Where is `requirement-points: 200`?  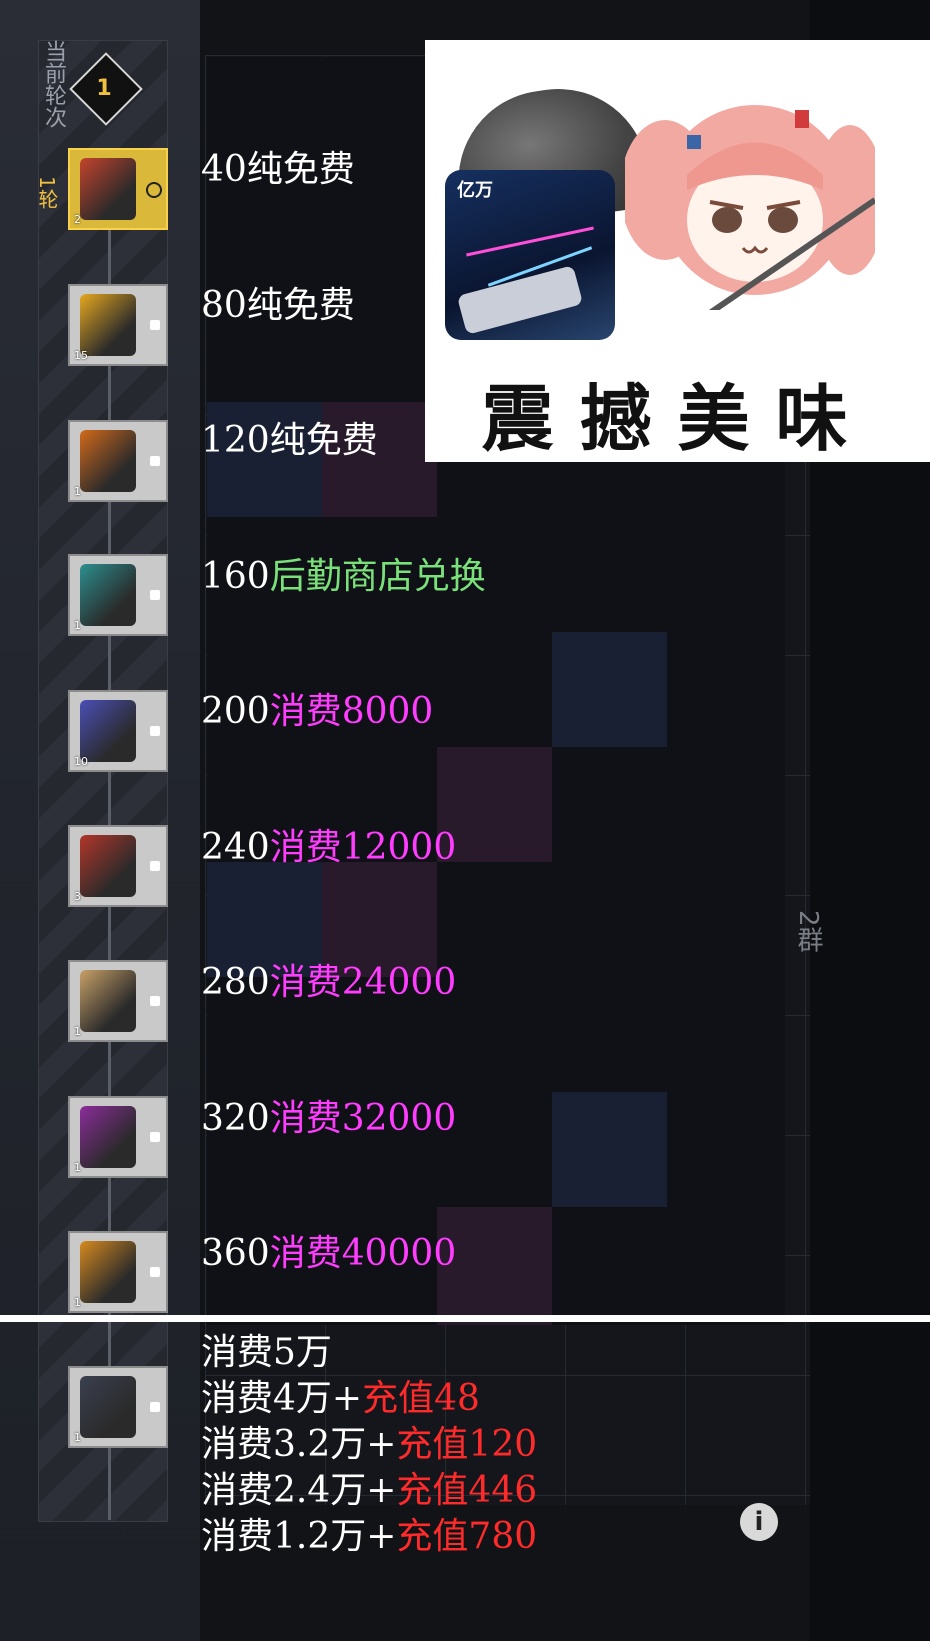 requirement-points: 200 is located at coordinates (235, 711).